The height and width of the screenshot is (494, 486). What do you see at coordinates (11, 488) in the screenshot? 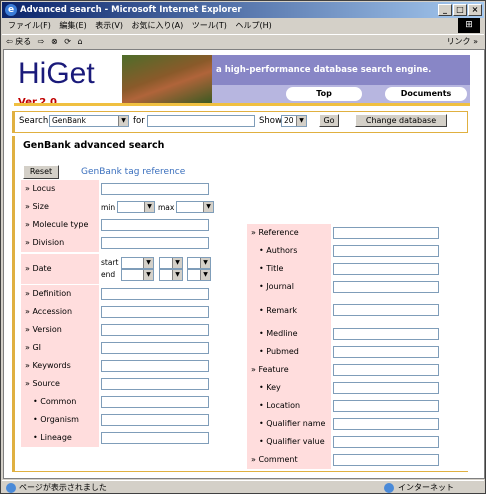
I see `page-done-icon` at bounding box center [11, 488].